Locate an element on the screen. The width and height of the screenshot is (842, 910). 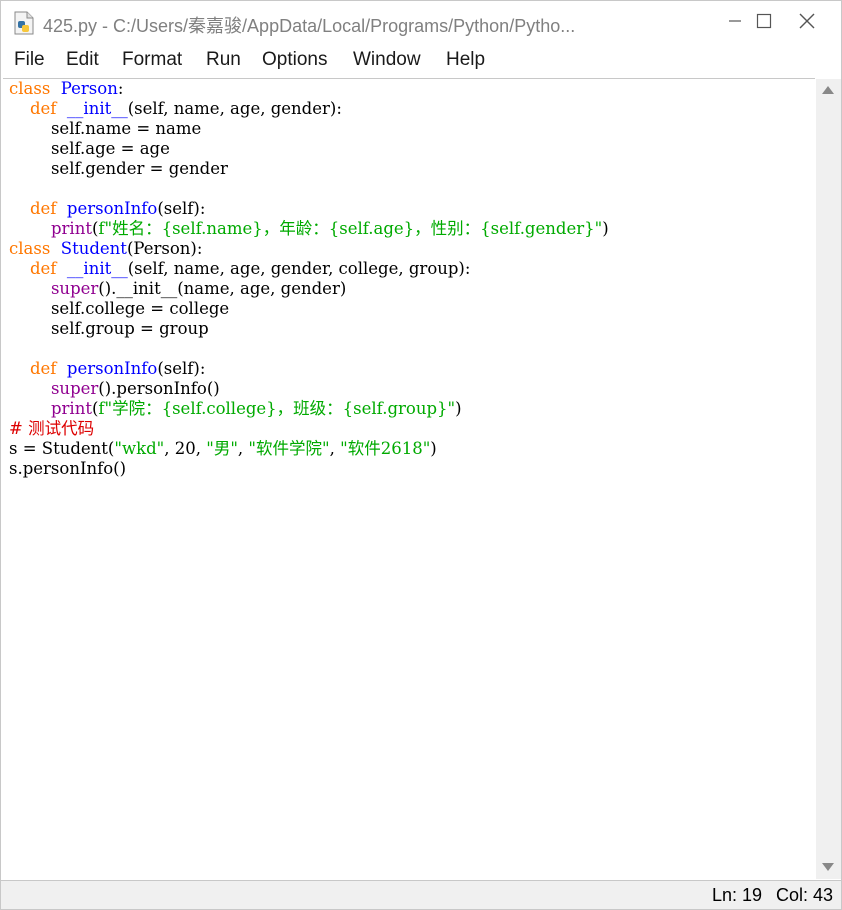
menu-options: Options is located at coordinates (294, 60).